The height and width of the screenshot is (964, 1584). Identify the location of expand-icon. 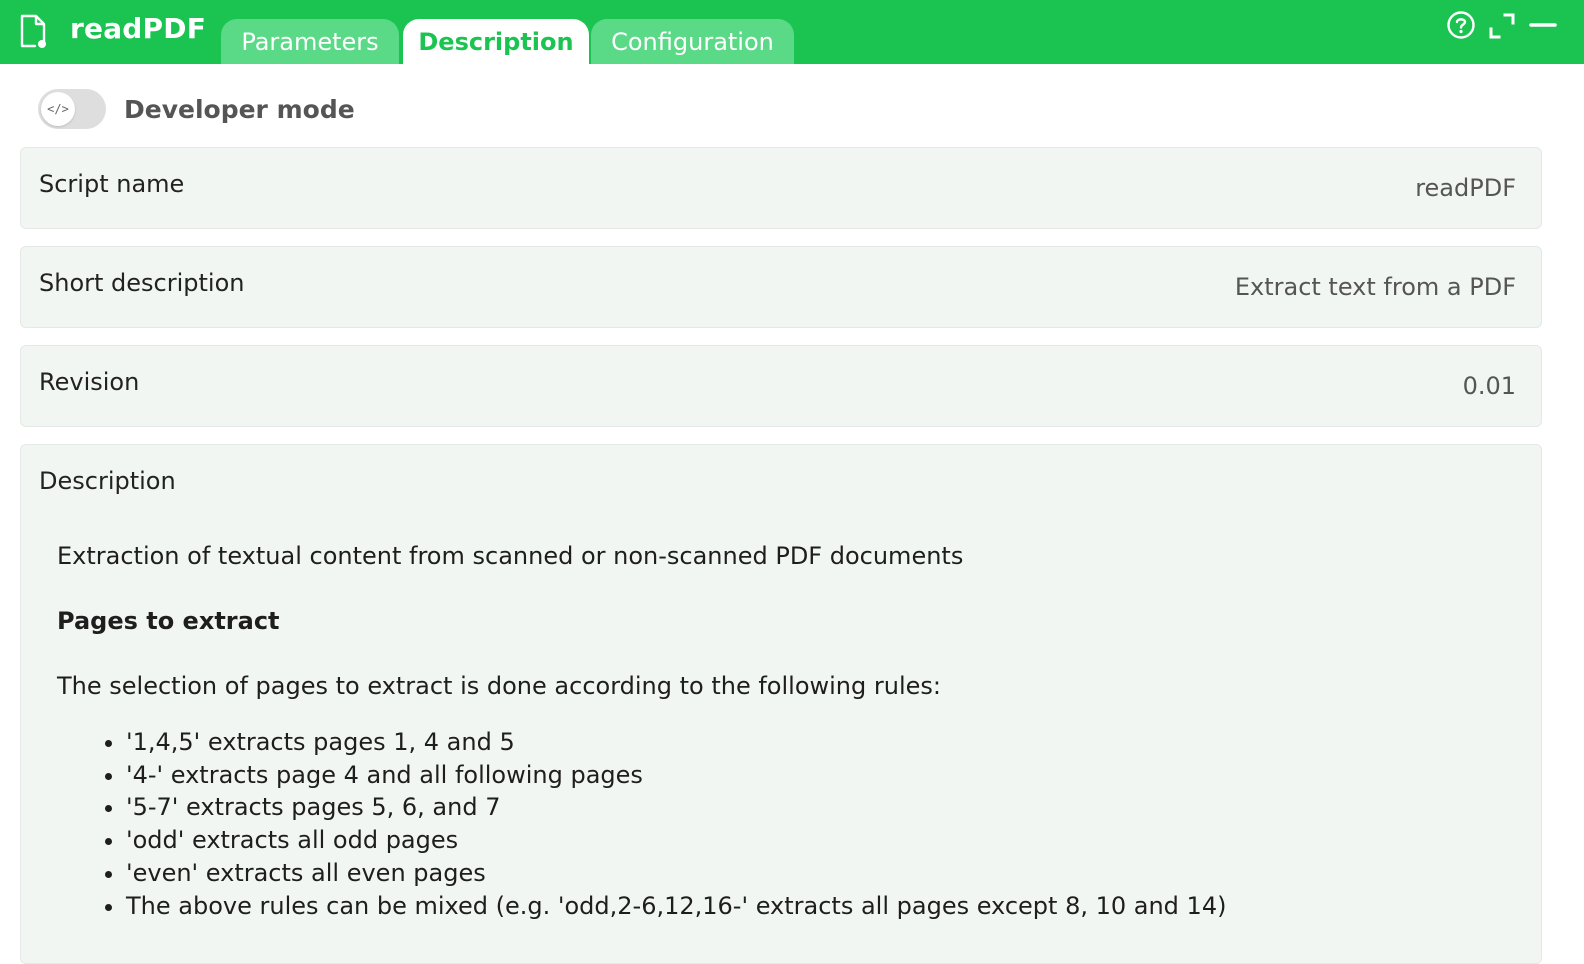
(1502, 26).